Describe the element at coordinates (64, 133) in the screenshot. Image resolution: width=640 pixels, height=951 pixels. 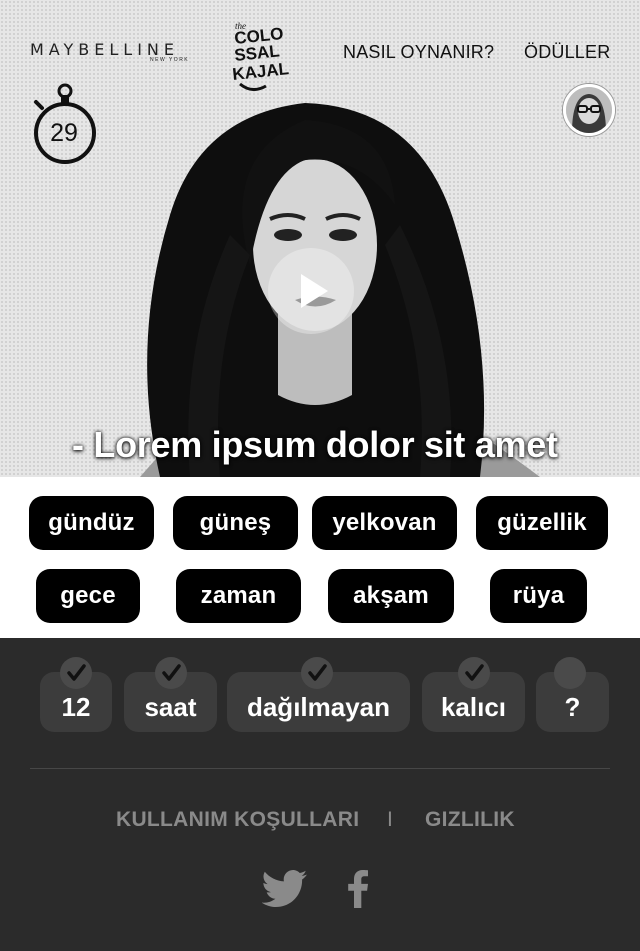
I see `timer-seconds: 29` at that location.